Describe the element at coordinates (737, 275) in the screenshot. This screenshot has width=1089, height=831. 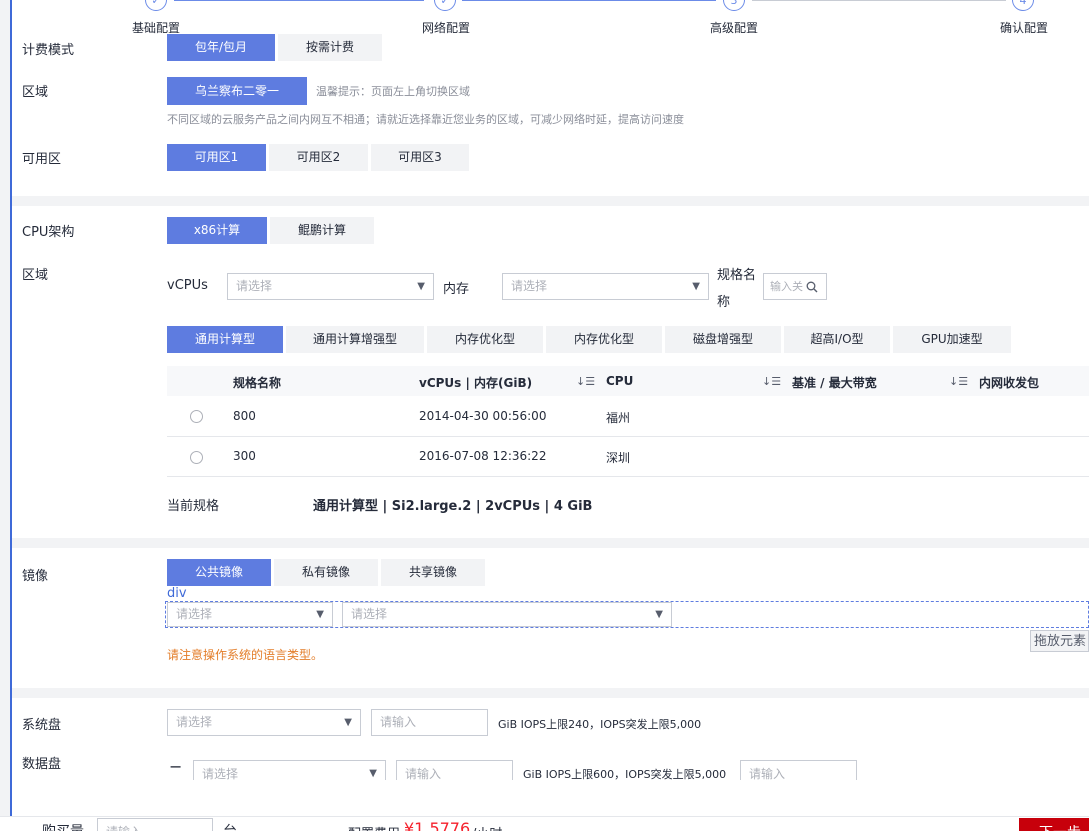
I see `spec-name-label-line1: 规格名` at that location.